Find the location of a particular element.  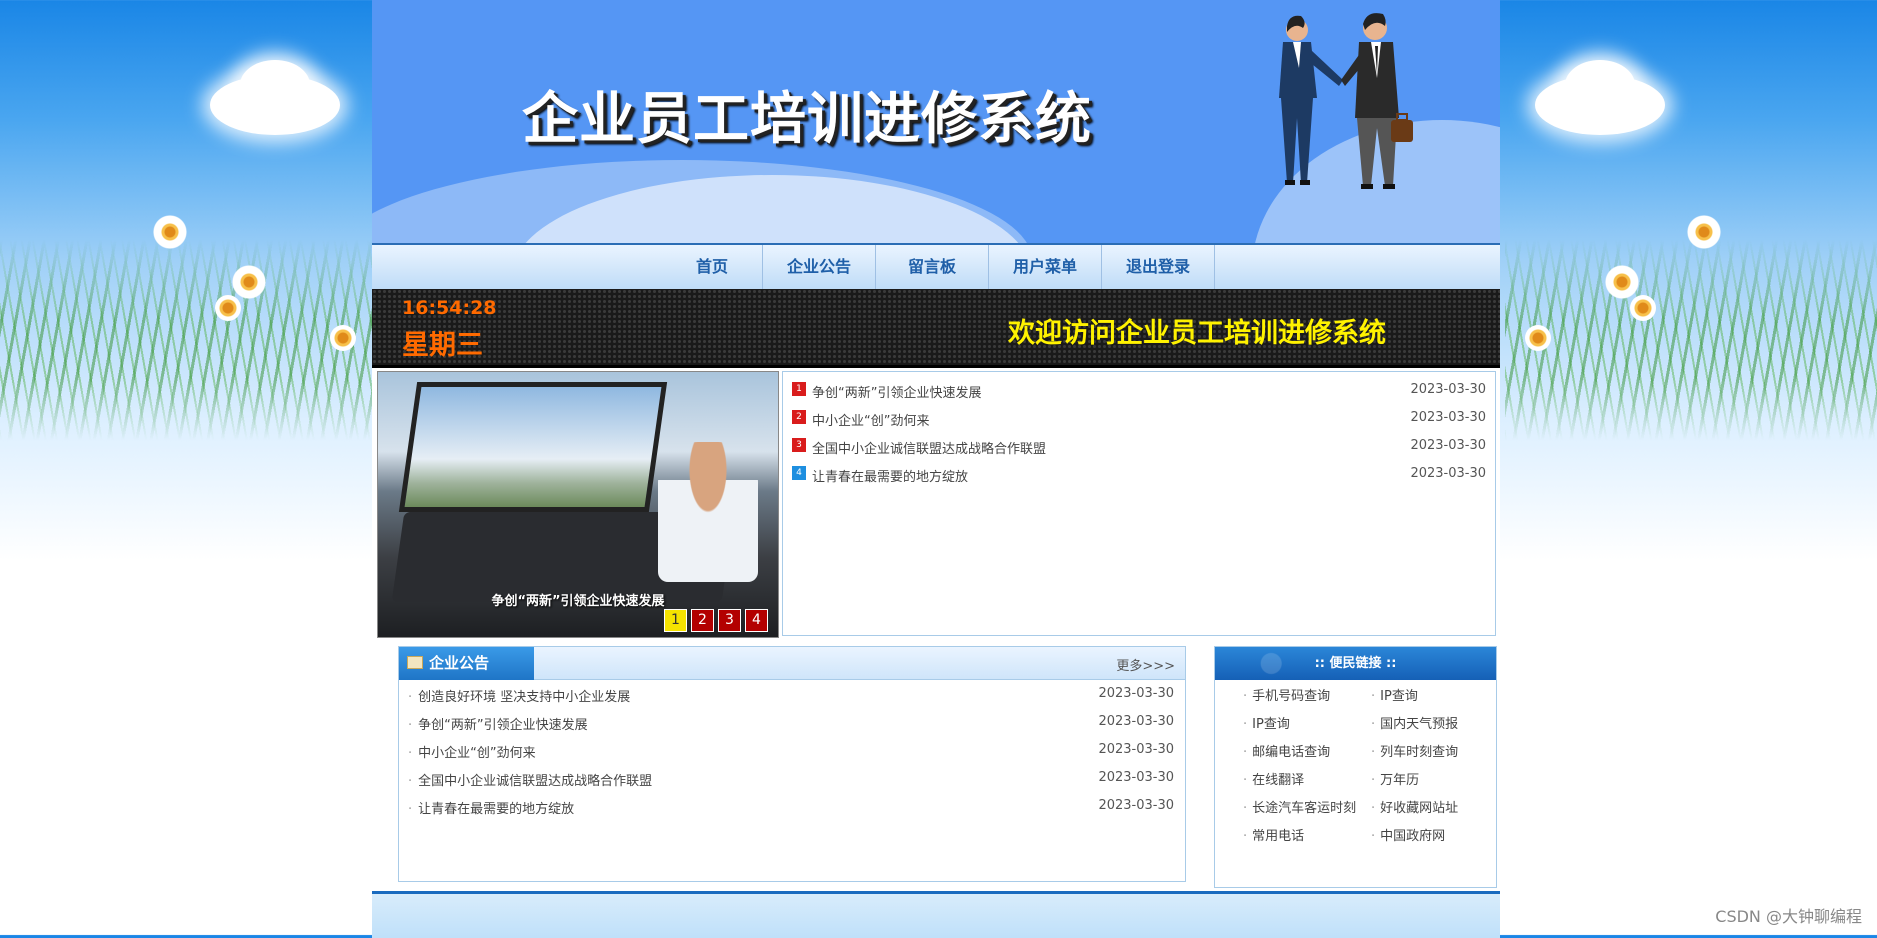

rank-badge: 2 is located at coordinates (799, 417).